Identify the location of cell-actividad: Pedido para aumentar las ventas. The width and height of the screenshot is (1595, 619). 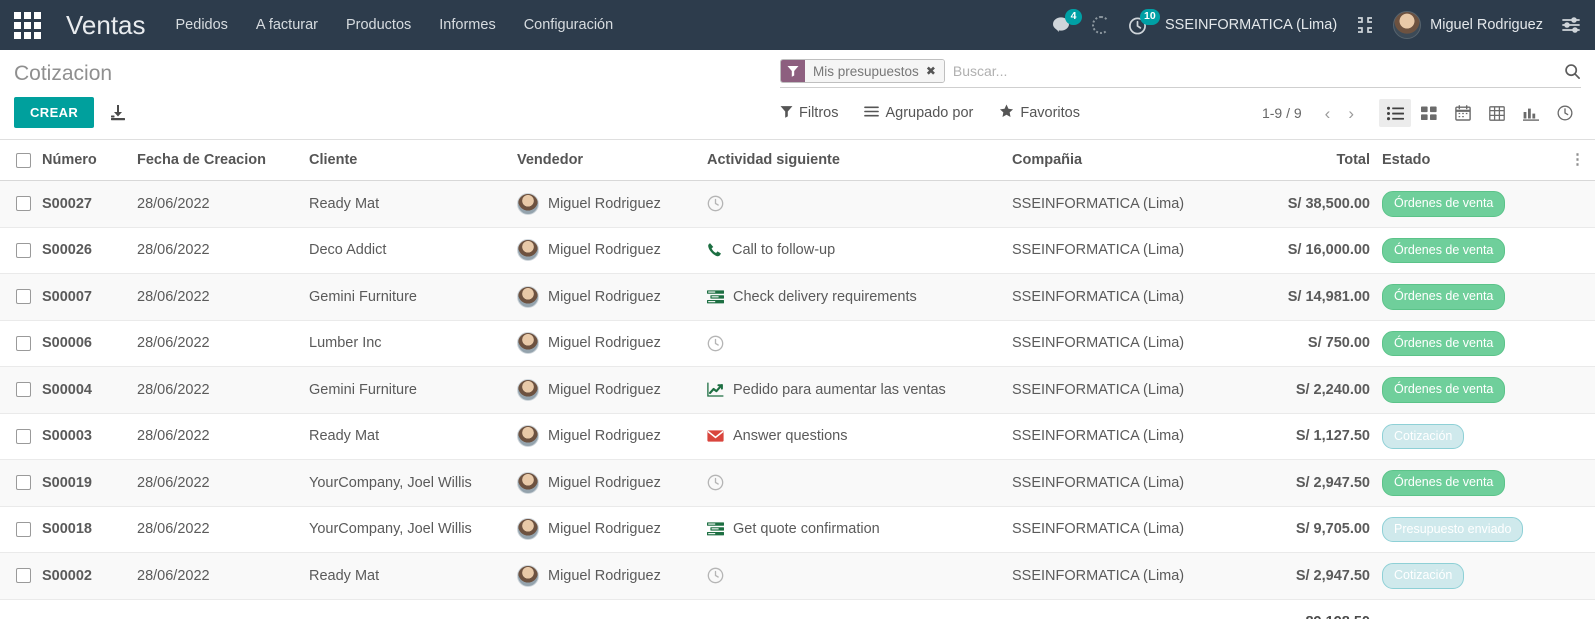
(859, 390).